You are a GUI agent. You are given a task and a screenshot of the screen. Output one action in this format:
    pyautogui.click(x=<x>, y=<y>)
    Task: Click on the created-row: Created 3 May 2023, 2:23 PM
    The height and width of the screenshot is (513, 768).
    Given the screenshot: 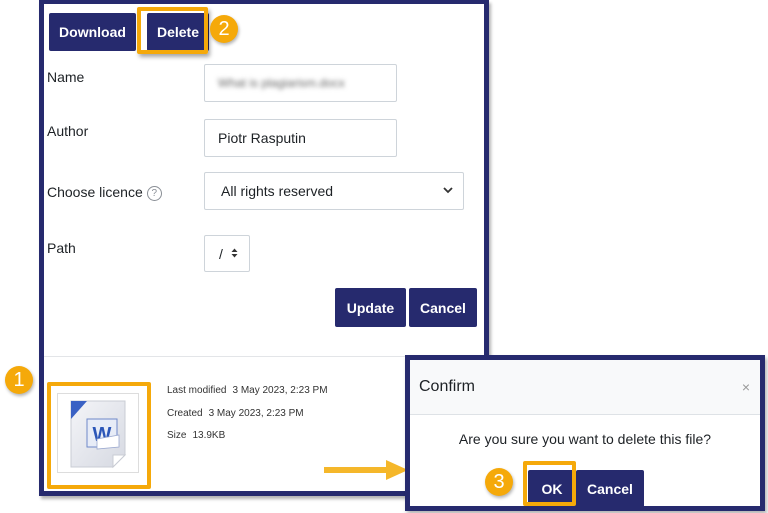 What is the action you would take?
    pyautogui.click(x=235, y=413)
    